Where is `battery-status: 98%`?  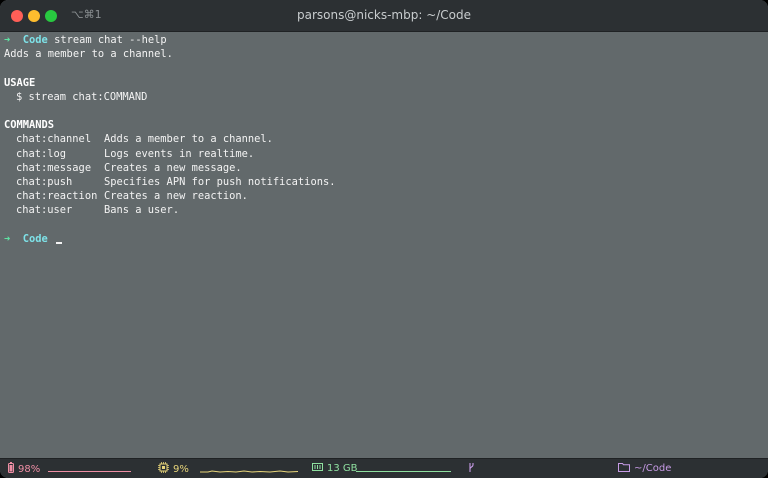
battery-status: 98% is located at coordinates (24, 469).